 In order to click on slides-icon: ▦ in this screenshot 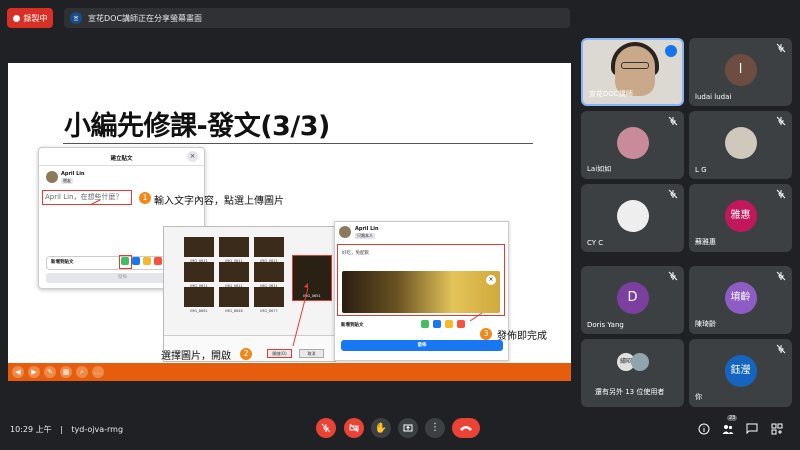, I will do `click(66, 372)`.